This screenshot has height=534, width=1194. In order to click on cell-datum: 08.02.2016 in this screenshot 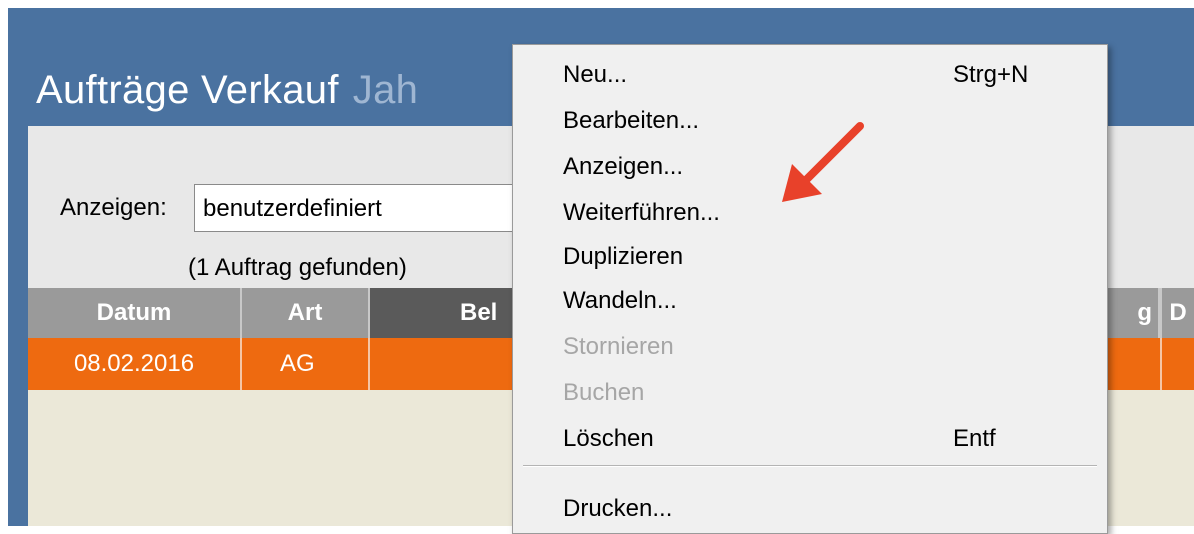, I will do `click(135, 364)`.